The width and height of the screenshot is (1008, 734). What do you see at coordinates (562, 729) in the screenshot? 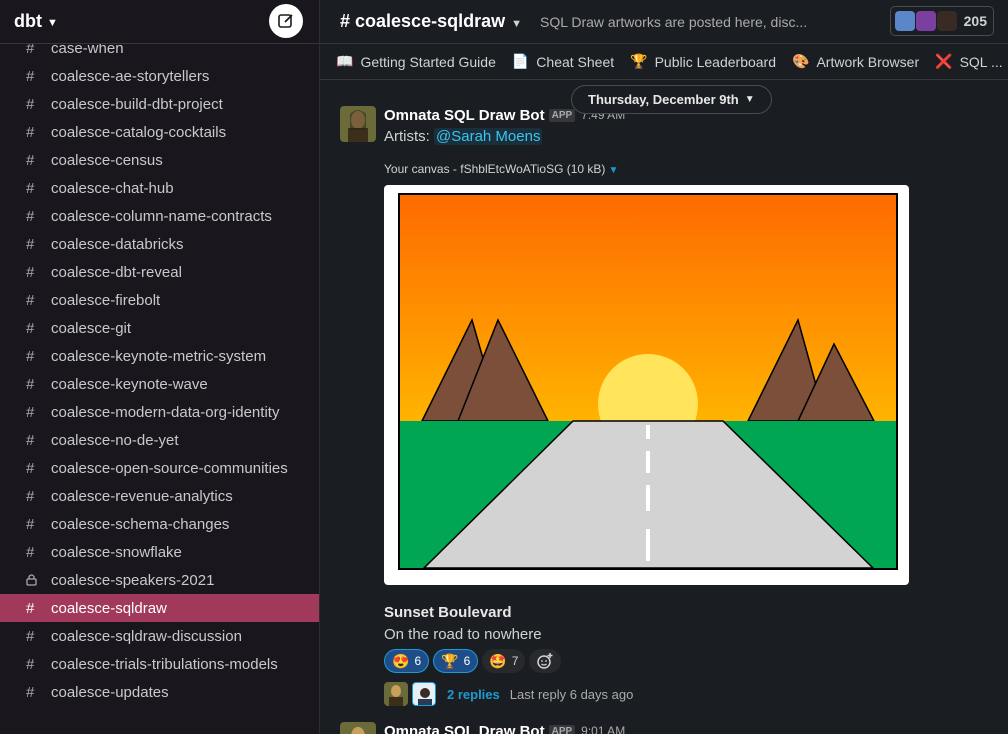
I see `app-badge: APP` at bounding box center [562, 729].